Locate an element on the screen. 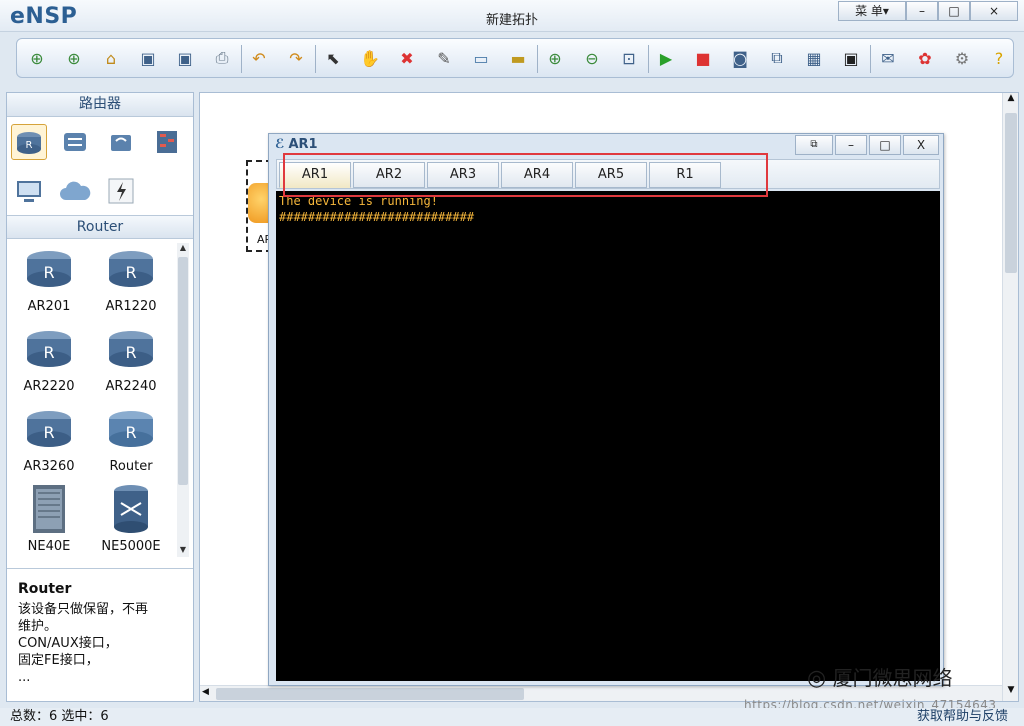 The image size is (1024, 726). description-line: 固定FE接口， is located at coordinates (58, 660).